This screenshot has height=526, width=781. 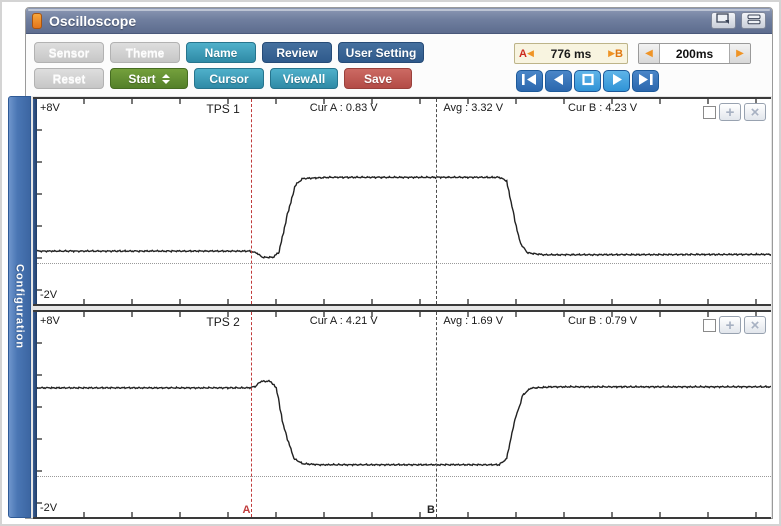 What do you see at coordinates (69, 52) in the screenshot?
I see `sensor-button: Sensor` at bounding box center [69, 52].